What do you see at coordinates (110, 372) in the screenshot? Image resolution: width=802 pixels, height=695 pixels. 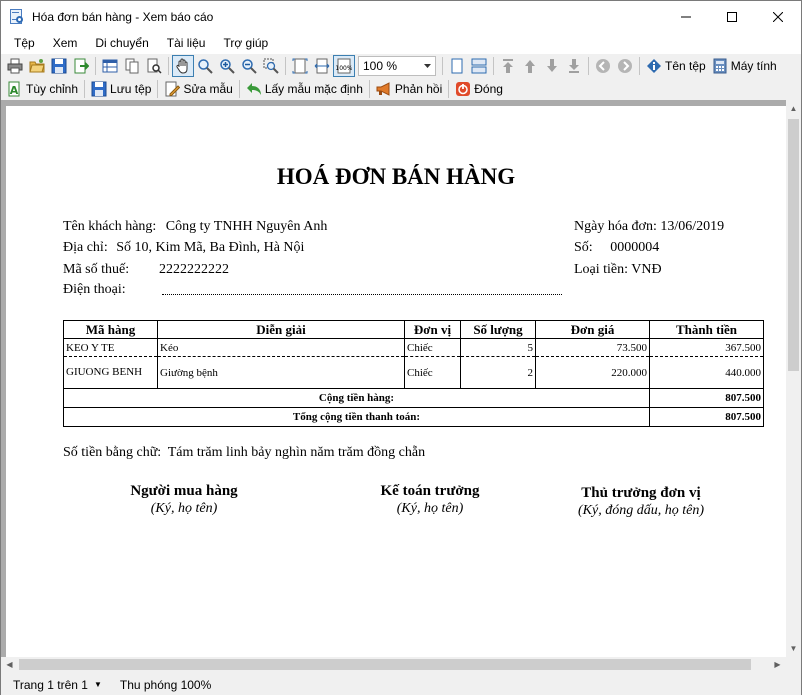 I see `item-code: GIUONG BENH` at bounding box center [110, 372].